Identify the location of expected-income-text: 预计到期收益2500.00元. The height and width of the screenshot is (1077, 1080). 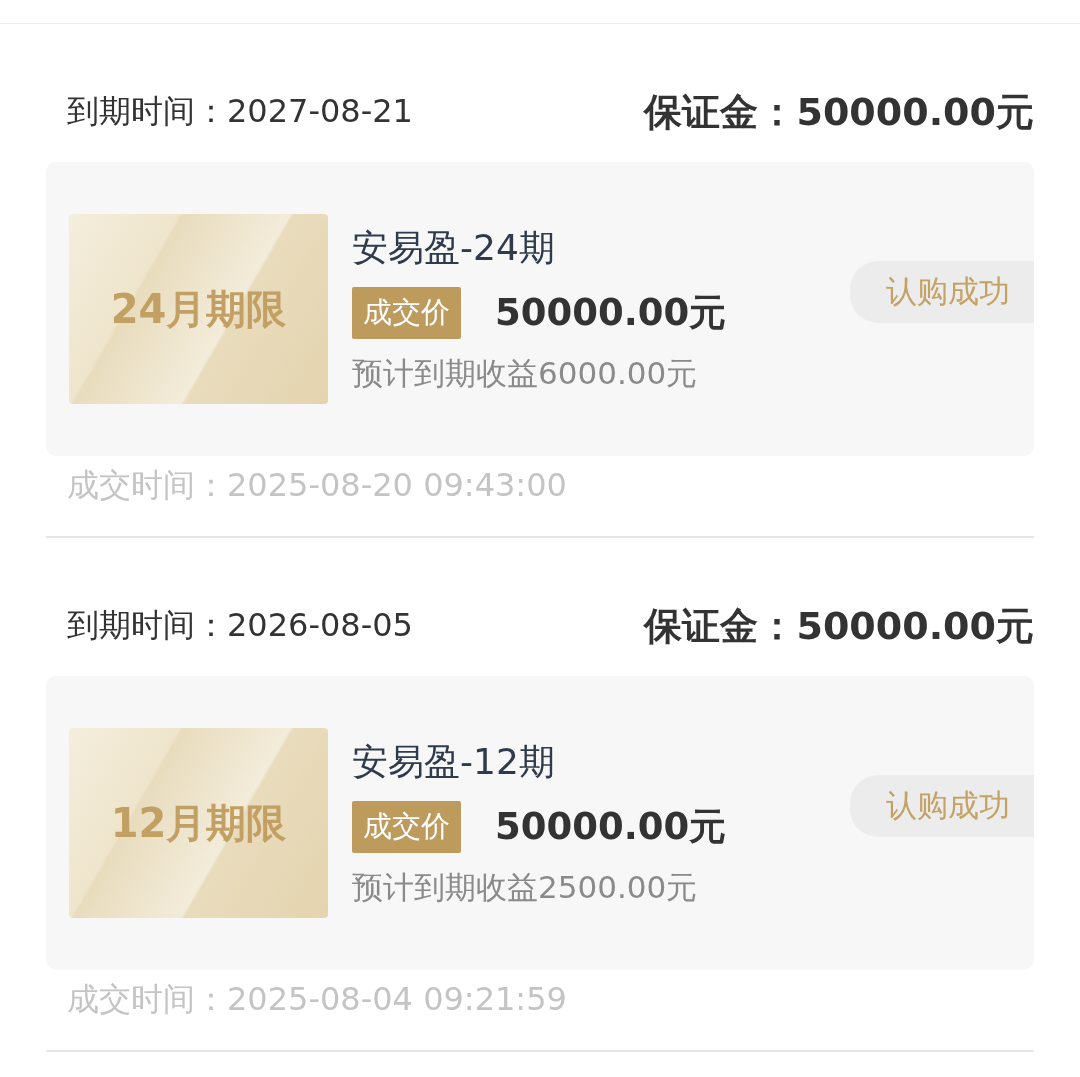
(525, 887).